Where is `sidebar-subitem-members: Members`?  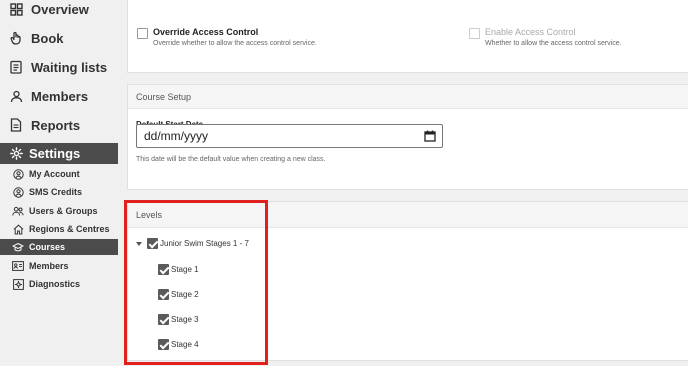
sidebar-subitem-members: Members is located at coordinates (59, 266).